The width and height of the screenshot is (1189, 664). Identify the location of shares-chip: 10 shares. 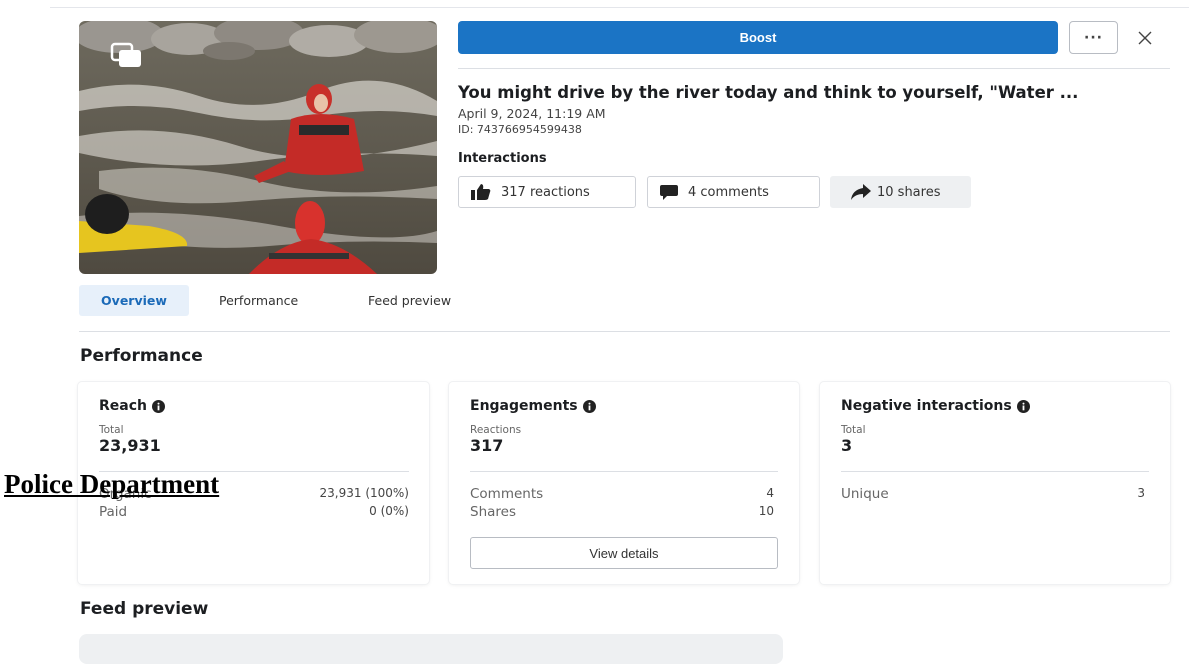
(900, 192).